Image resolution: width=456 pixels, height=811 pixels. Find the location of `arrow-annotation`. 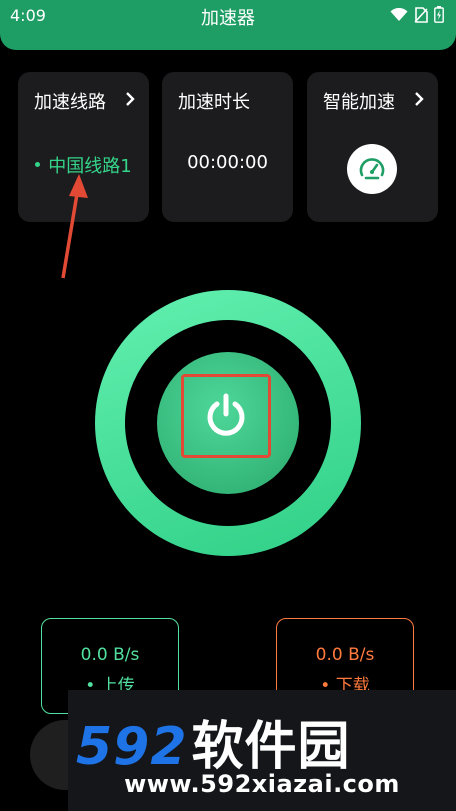

arrow-annotation is located at coordinates (74, 226).